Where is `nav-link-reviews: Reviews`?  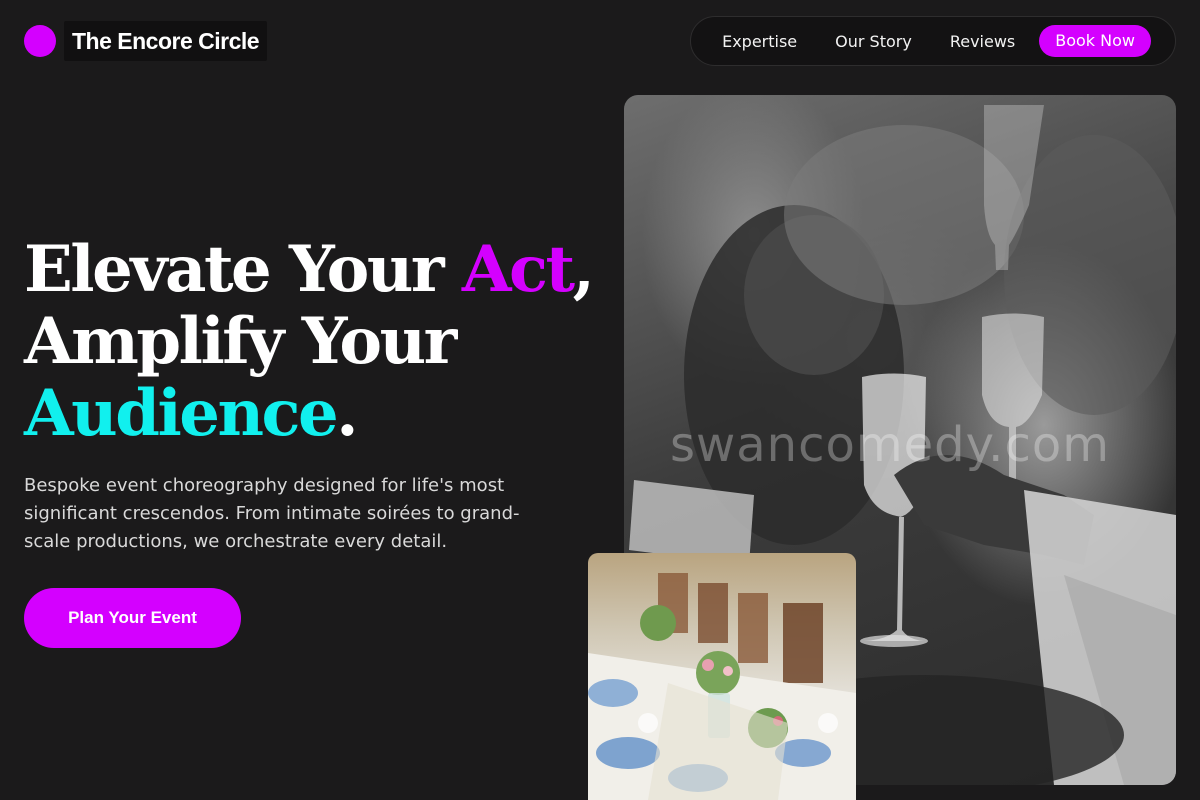
nav-link-reviews: Reviews is located at coordinates (982, 41).